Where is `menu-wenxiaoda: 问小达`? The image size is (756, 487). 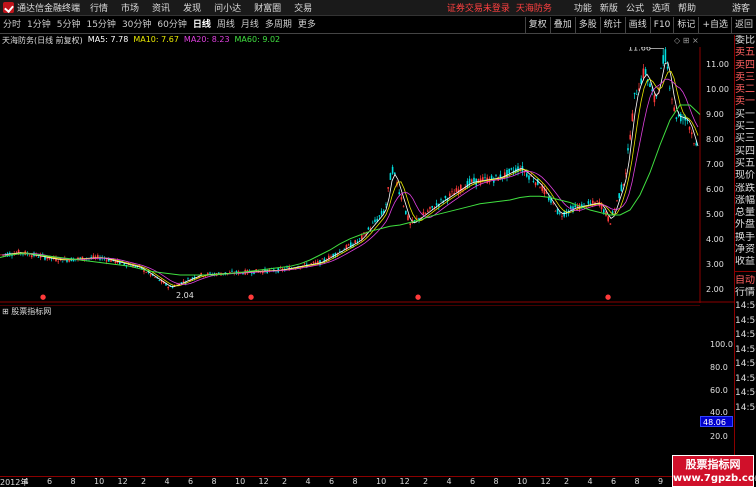
menu-wenxiaoda: 问小达 is located at coordinates (227, 7).